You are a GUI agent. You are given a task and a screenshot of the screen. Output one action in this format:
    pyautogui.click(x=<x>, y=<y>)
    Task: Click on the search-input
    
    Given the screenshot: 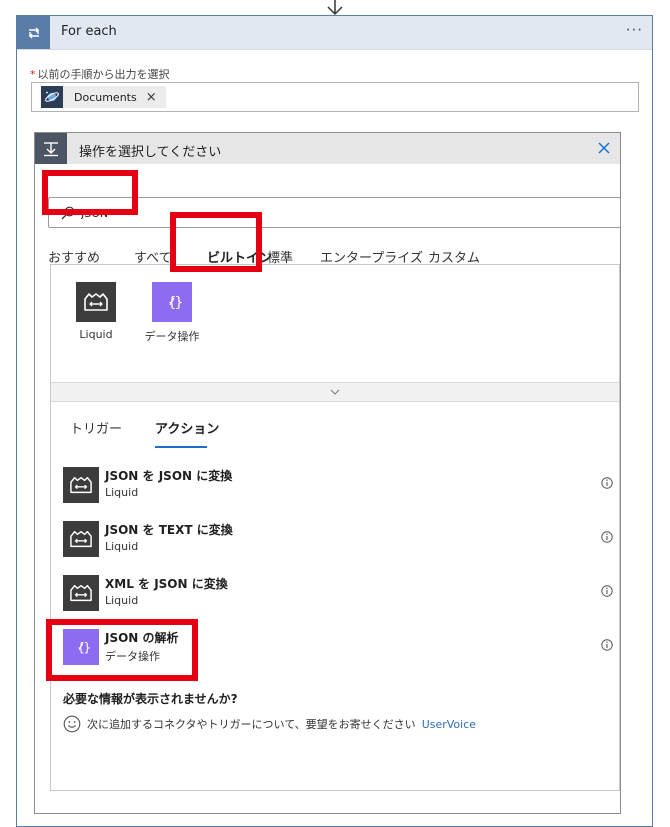 What is the action you would take?
    pyautogui.click(x=341, y=213)
    